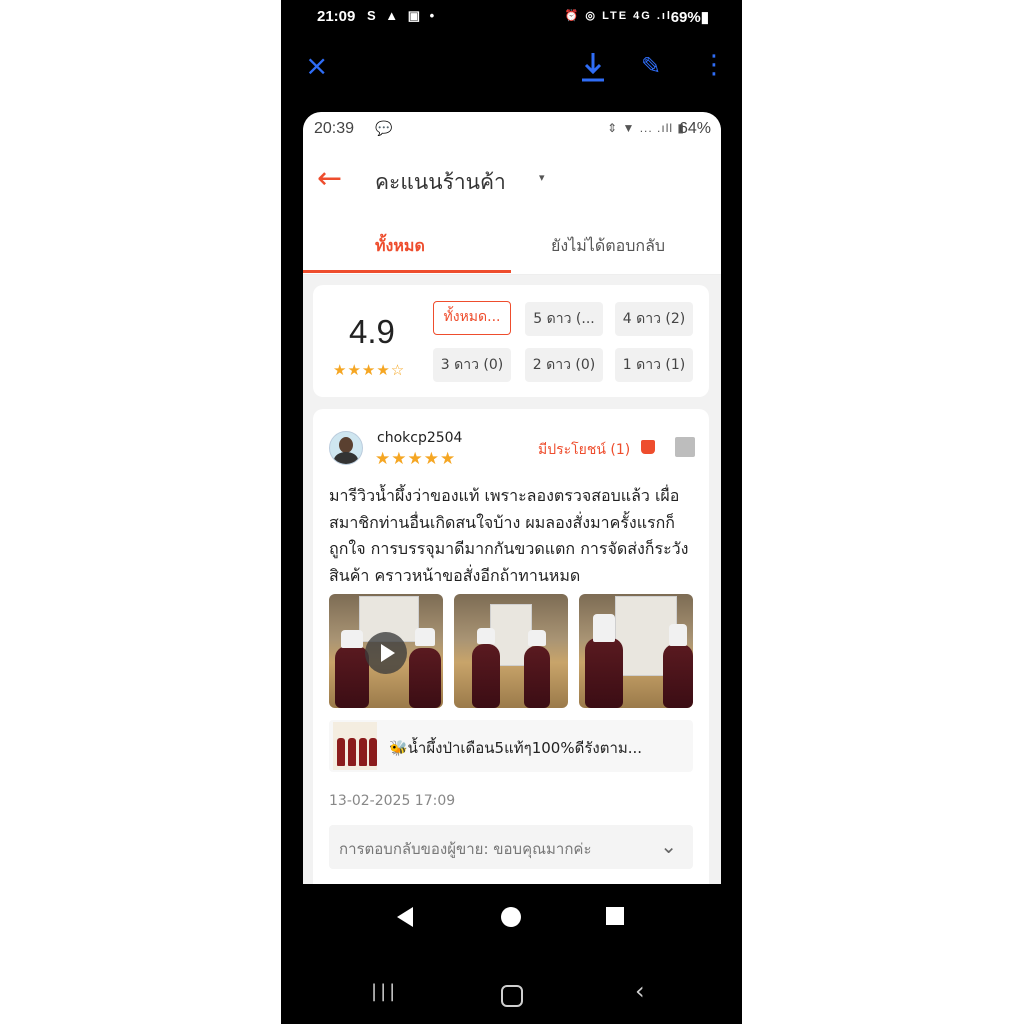 Image resolution: width=1024 pixels, height=1024 pixels. Describe the element at coordinates (472, 365) in the screenshot. I see `filter-3-stars: 3 ดาว (0)` at that location.